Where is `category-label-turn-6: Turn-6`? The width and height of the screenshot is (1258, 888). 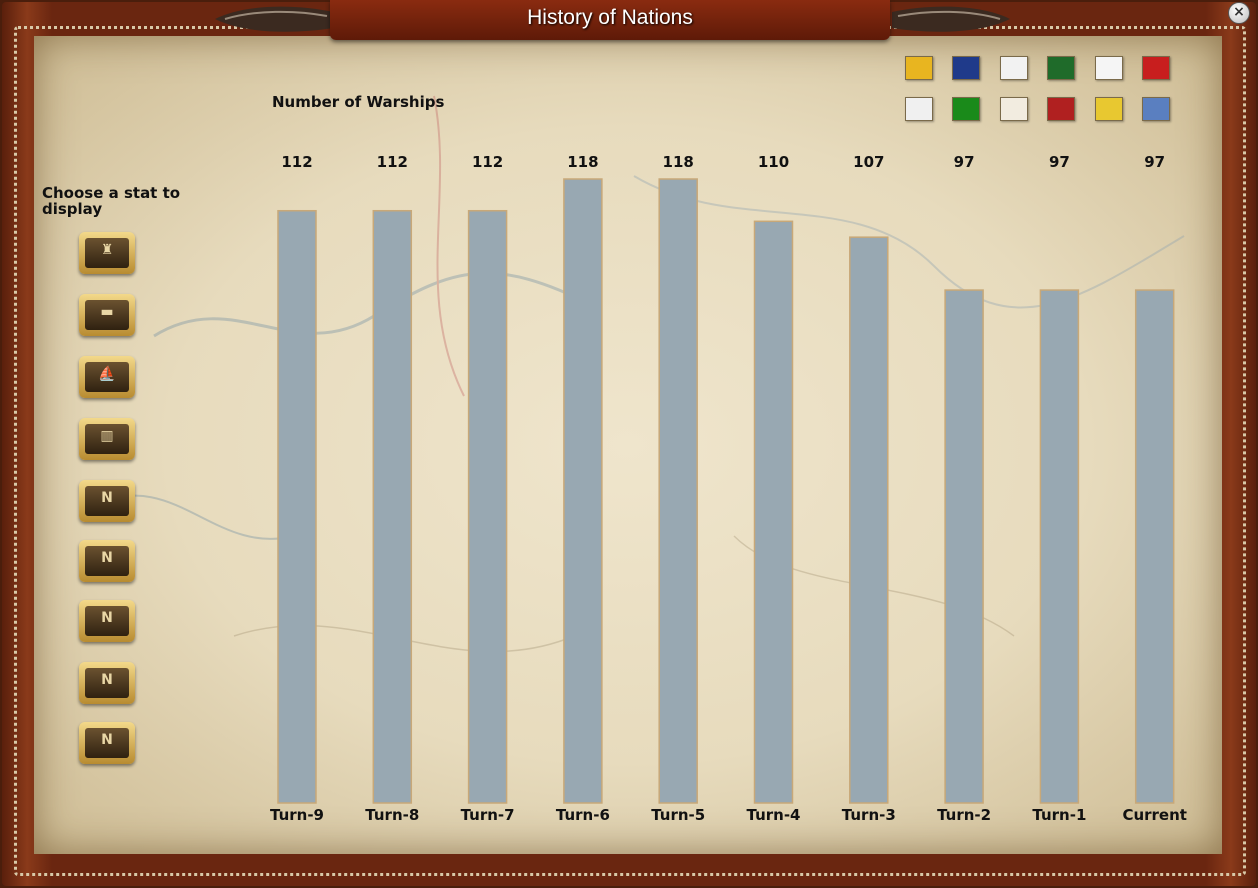 category-label-turn-6: Turn-6 is located at coordinates (583, 815).